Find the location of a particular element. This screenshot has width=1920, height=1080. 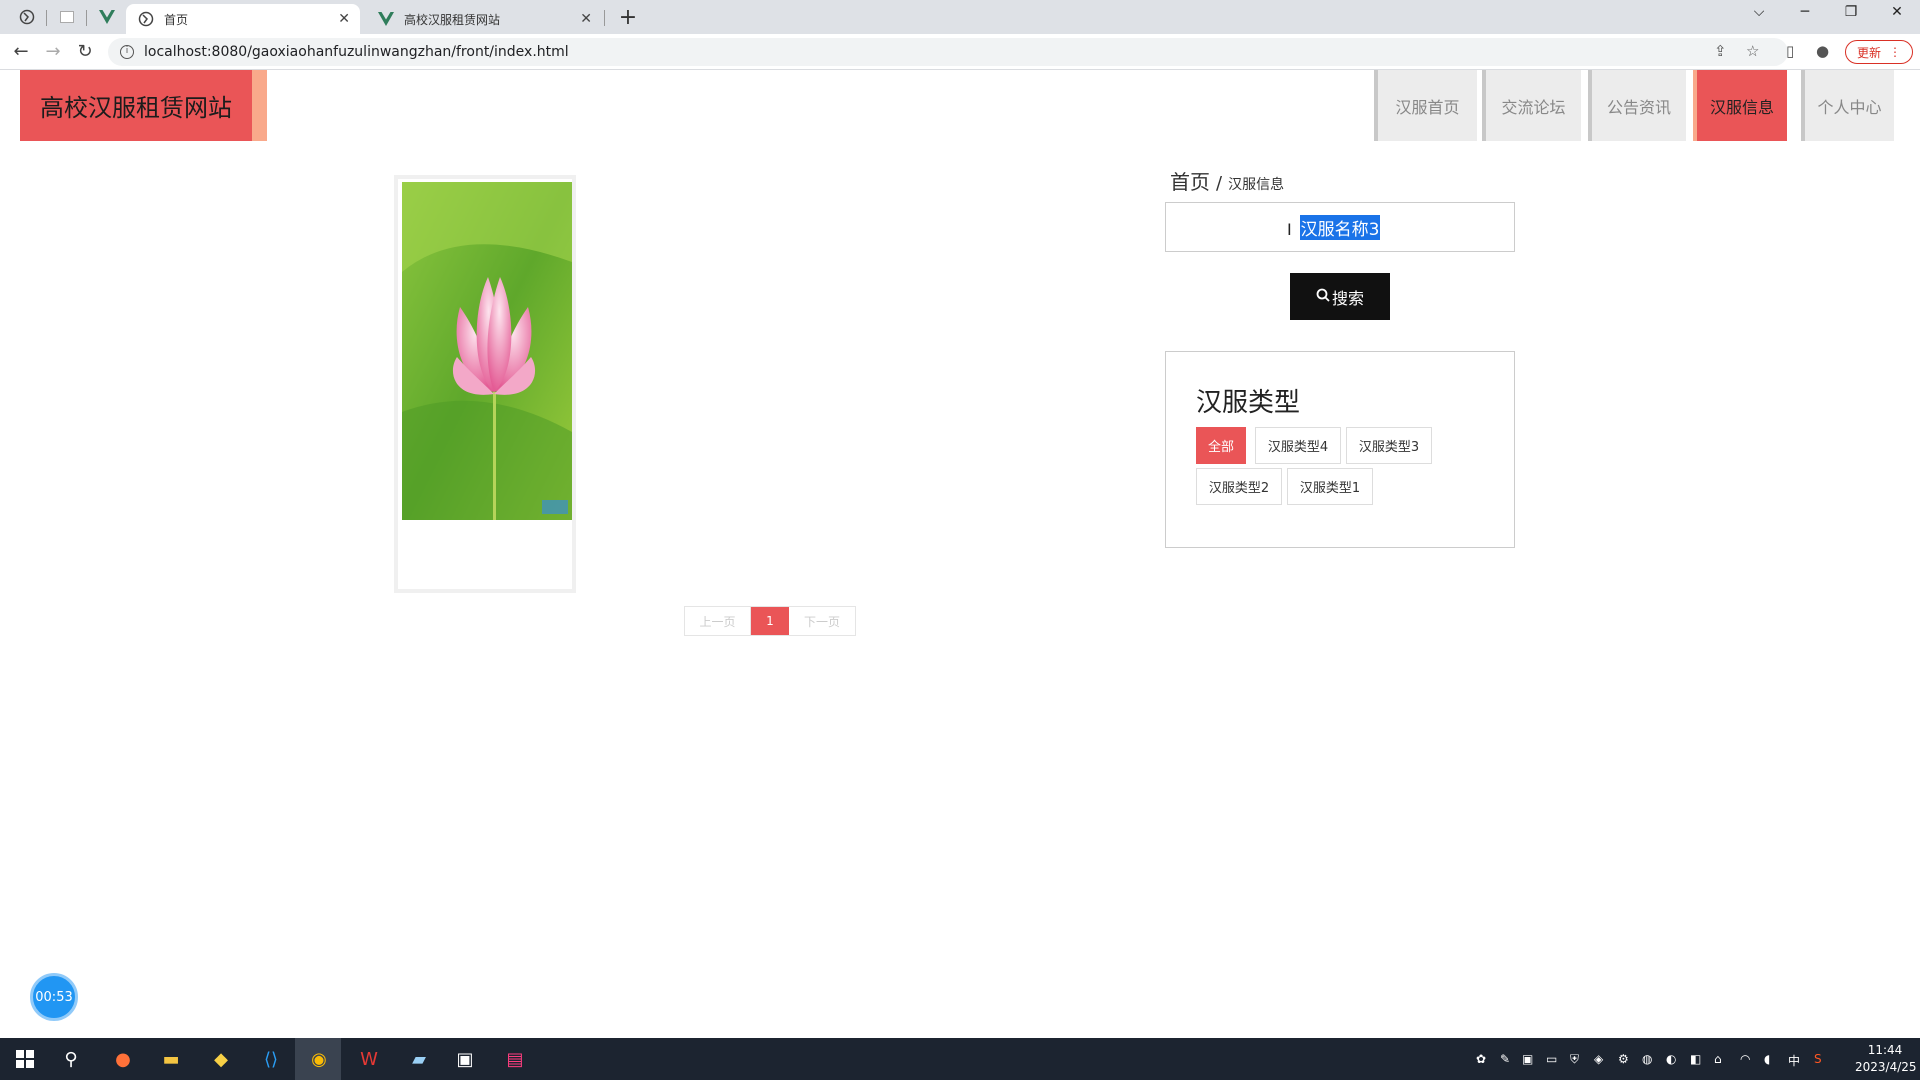

wifi-icon: ◠ is located at coordinates (1745, 1059).